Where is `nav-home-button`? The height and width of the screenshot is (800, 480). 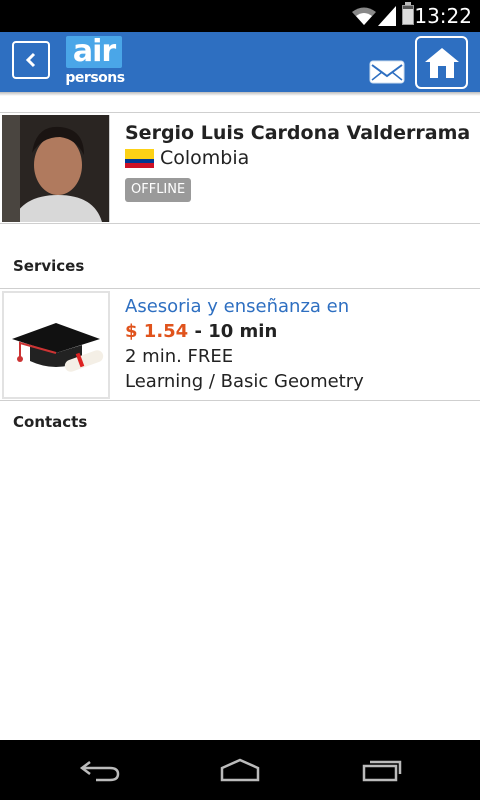
nav-home-button is located at coordinates (240, 770).